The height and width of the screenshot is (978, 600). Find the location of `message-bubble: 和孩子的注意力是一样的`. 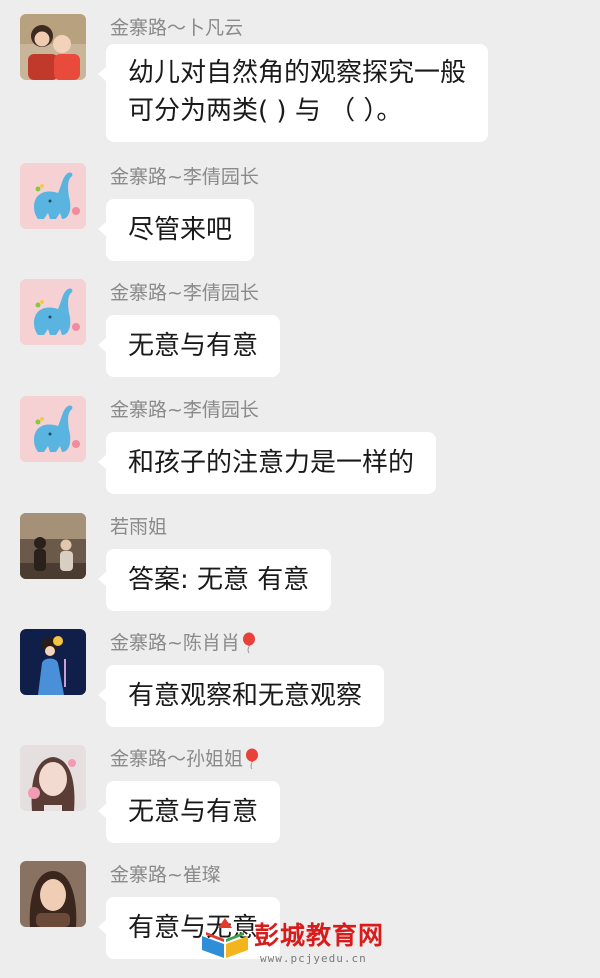

message-bubble: 和孩子的注意力是一样的 is located at coordinates (267, 463).